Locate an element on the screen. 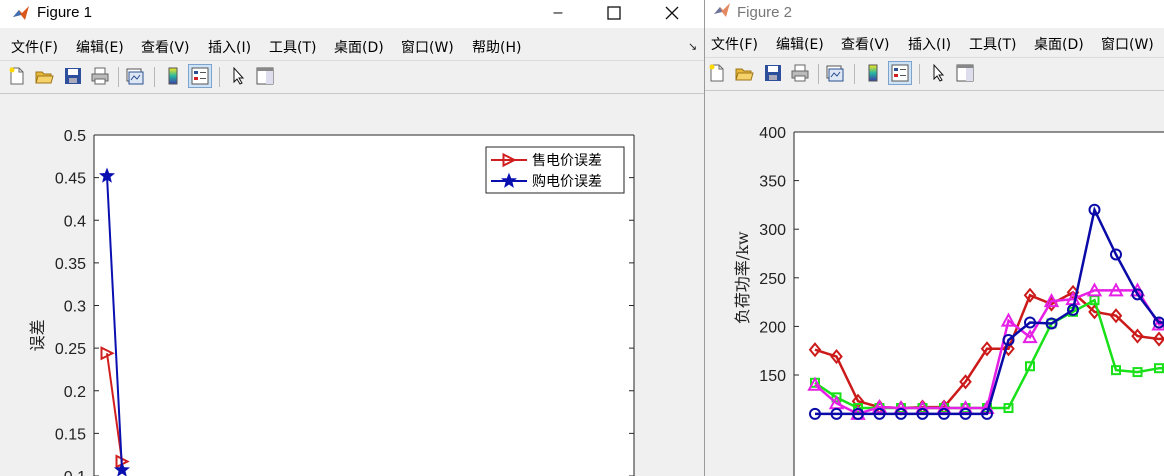 The image size is (1164, 476). figure2-toolbar is located at coordinates (934, 74).